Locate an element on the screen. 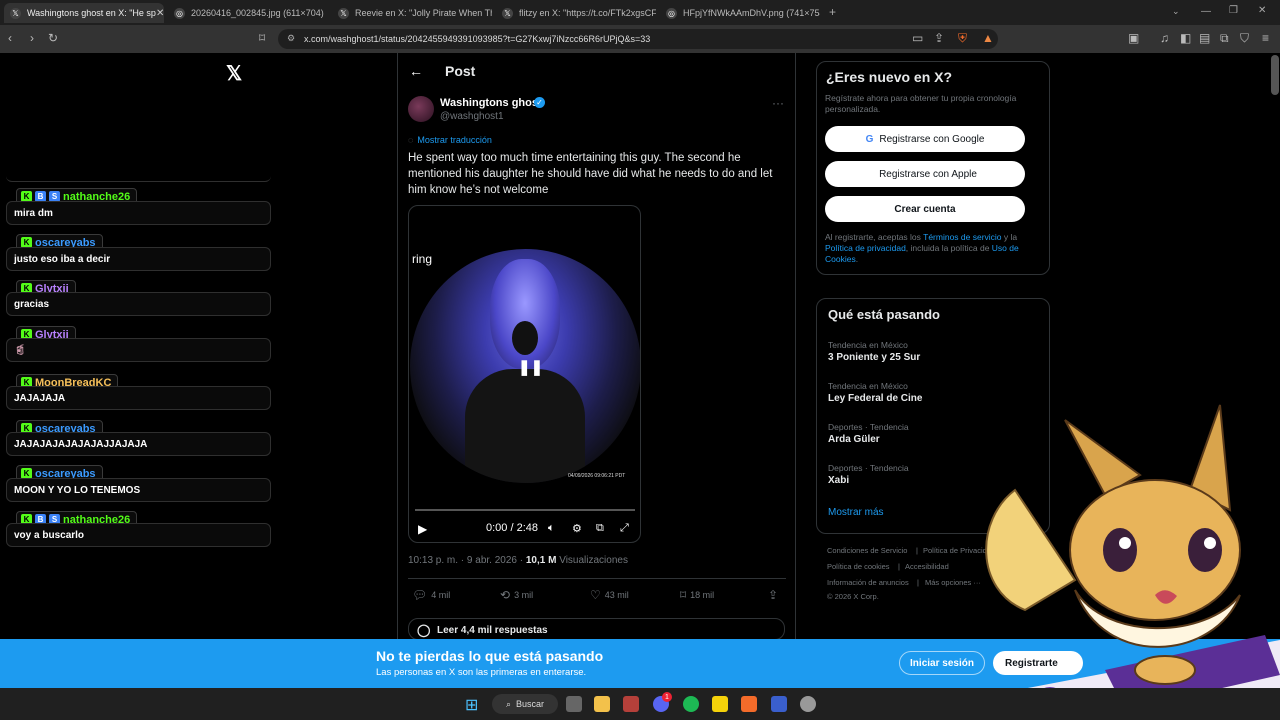 This screenshot has height=720, width=1280. close-tab-icon: ✕ is located at coordinates (160, 13).